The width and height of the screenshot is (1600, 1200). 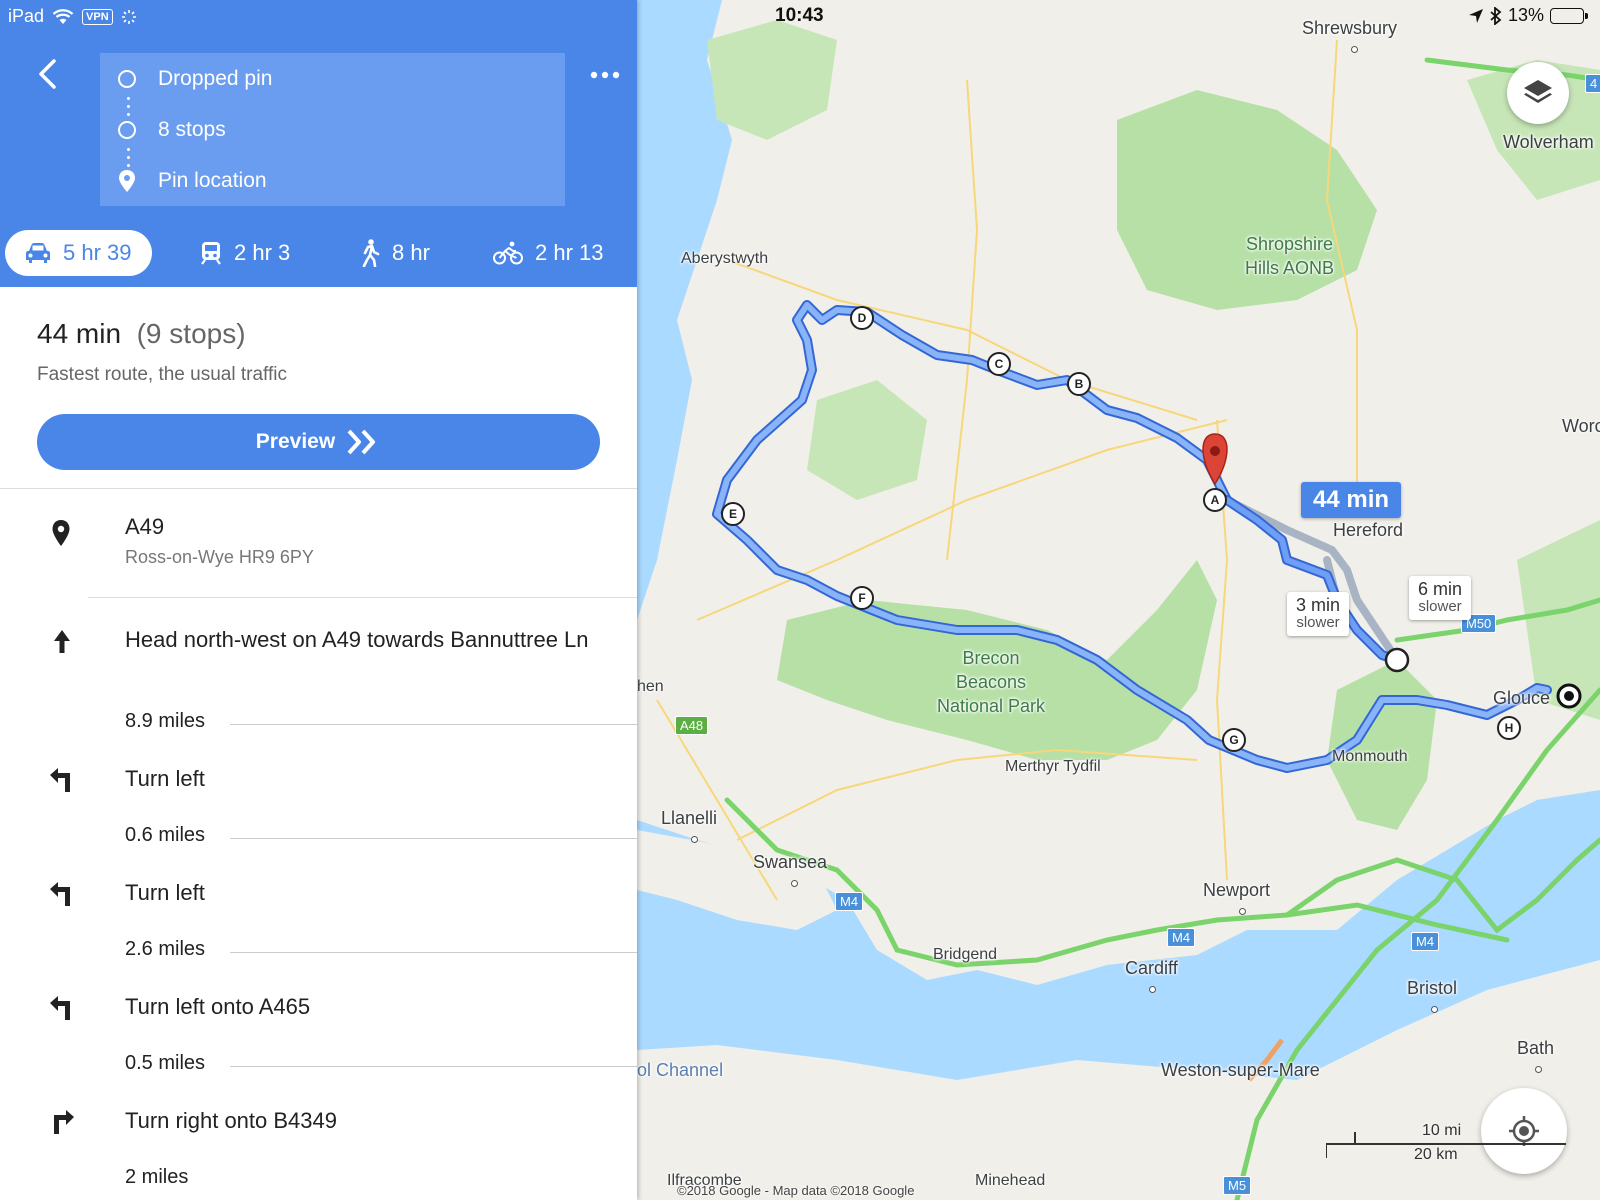 What do you see at coordinates (62, 1122) in the screenshot?
I see `turn-right-icon` at bounding box center [62, 1122].